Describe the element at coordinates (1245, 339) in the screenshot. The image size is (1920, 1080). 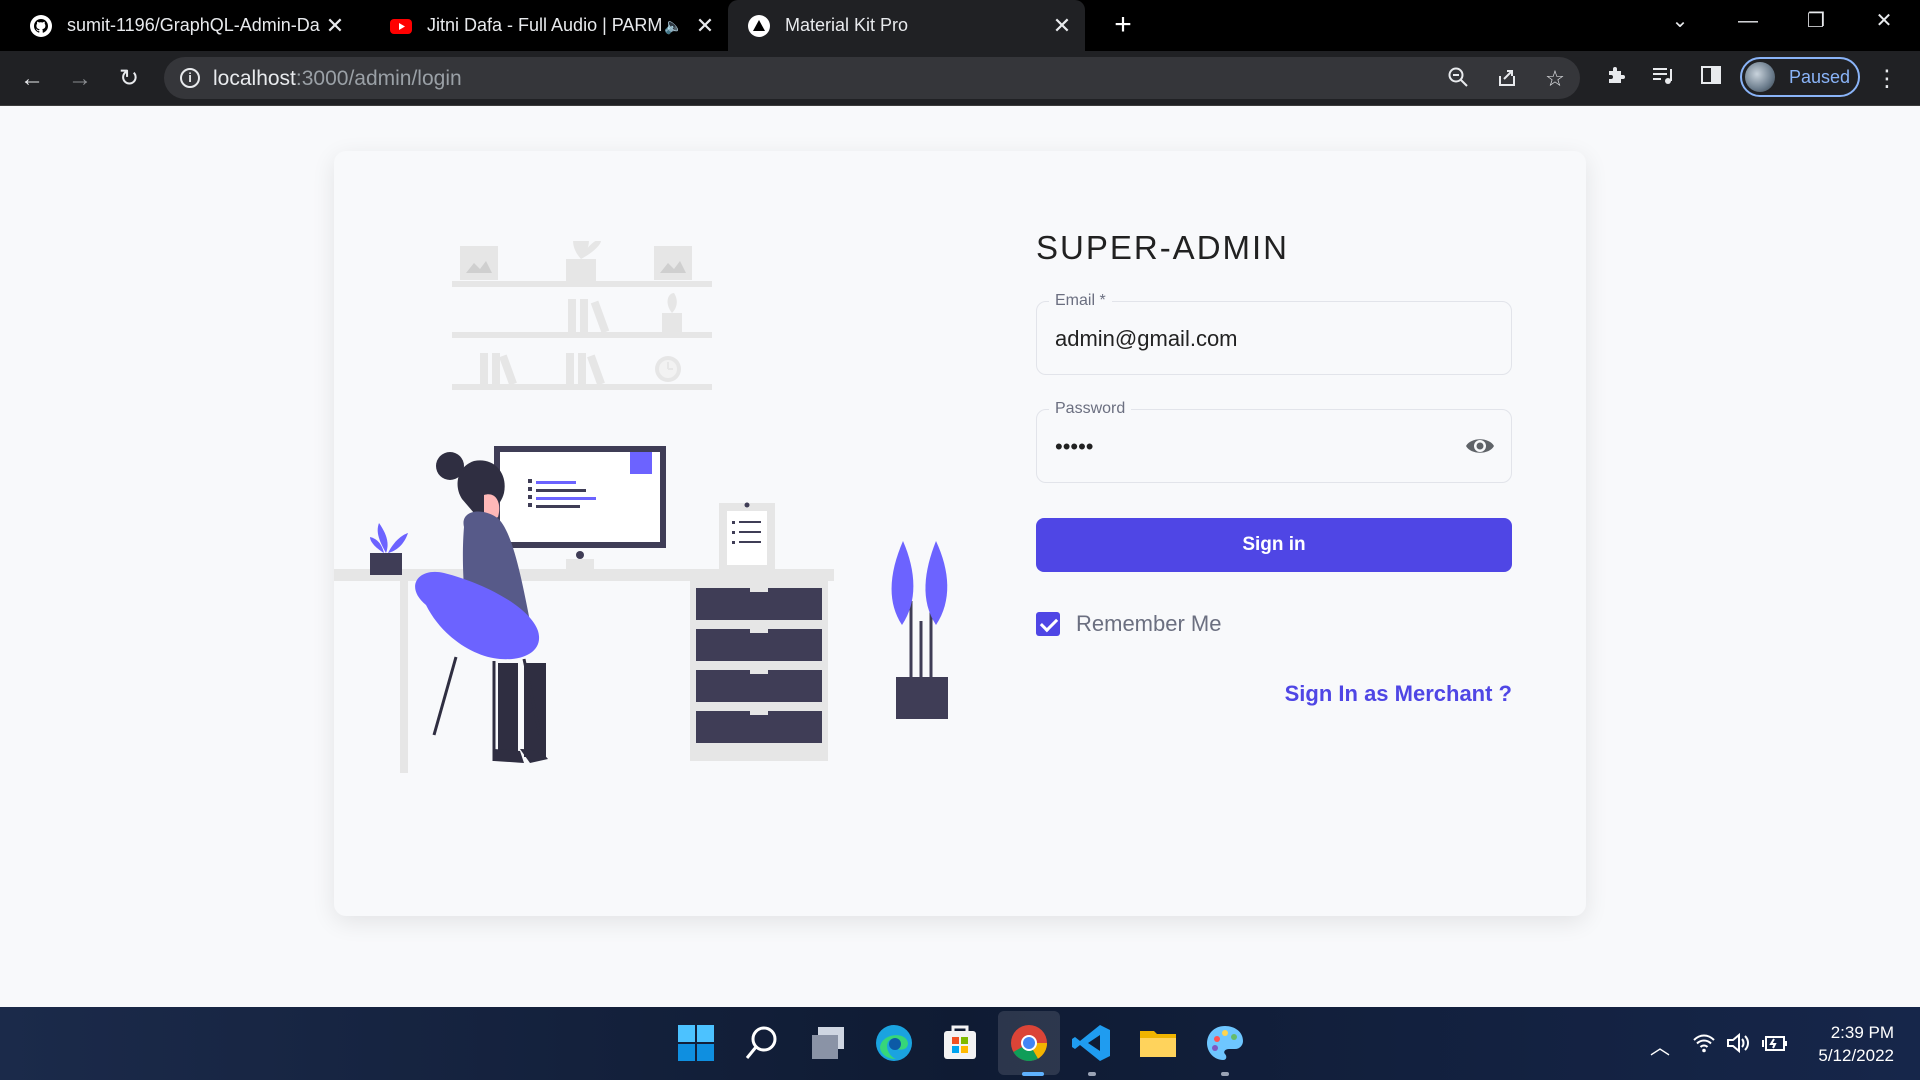
I see `email-input: admin@gmail.com` at that location.